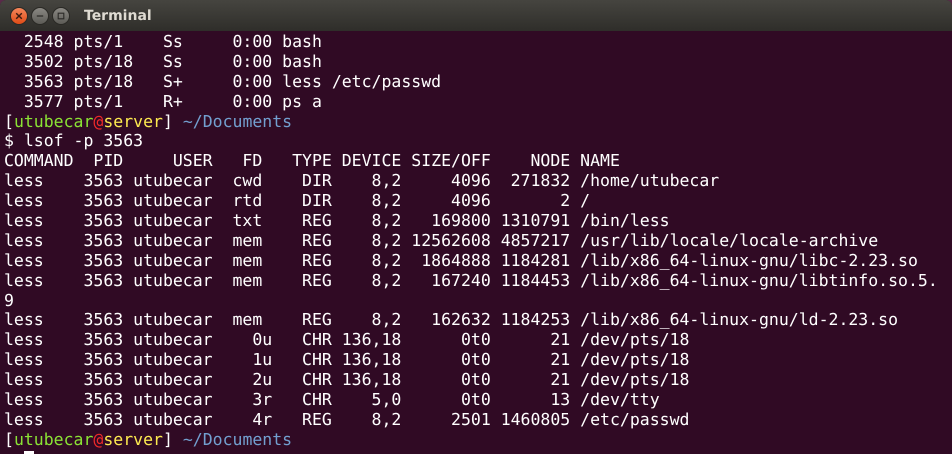  What do you see at coordinates (347, 360) in the screenshot?
I see `terminal-line: less 3563 utubecar 1u CHR 136,18 0t0 21 /dev/pts/18` at bounding box center [347, 360].